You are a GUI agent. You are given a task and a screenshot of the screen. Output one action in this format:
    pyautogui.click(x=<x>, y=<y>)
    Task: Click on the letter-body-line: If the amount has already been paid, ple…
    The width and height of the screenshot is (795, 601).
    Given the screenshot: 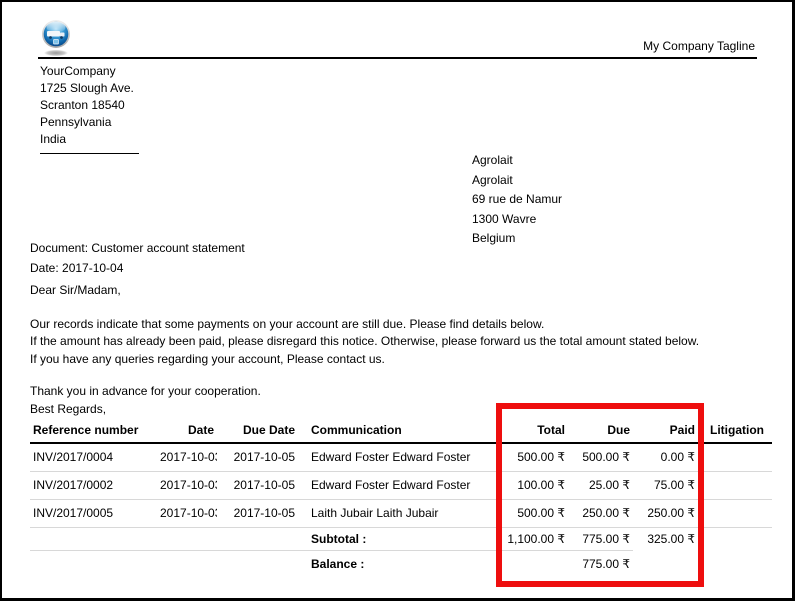 What is the action you would take?
    pyautogui.click(x=365, y=341)
    